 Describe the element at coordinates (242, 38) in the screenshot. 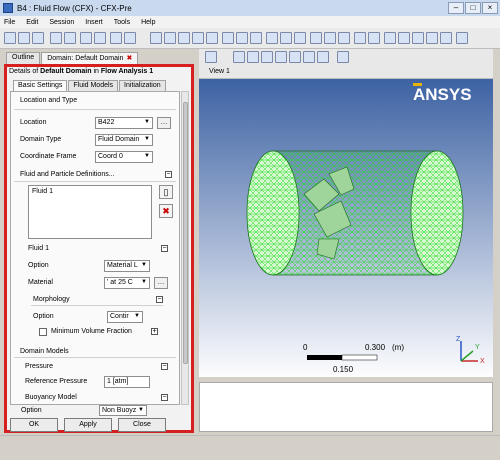

I see `output-control-icon` at that location.